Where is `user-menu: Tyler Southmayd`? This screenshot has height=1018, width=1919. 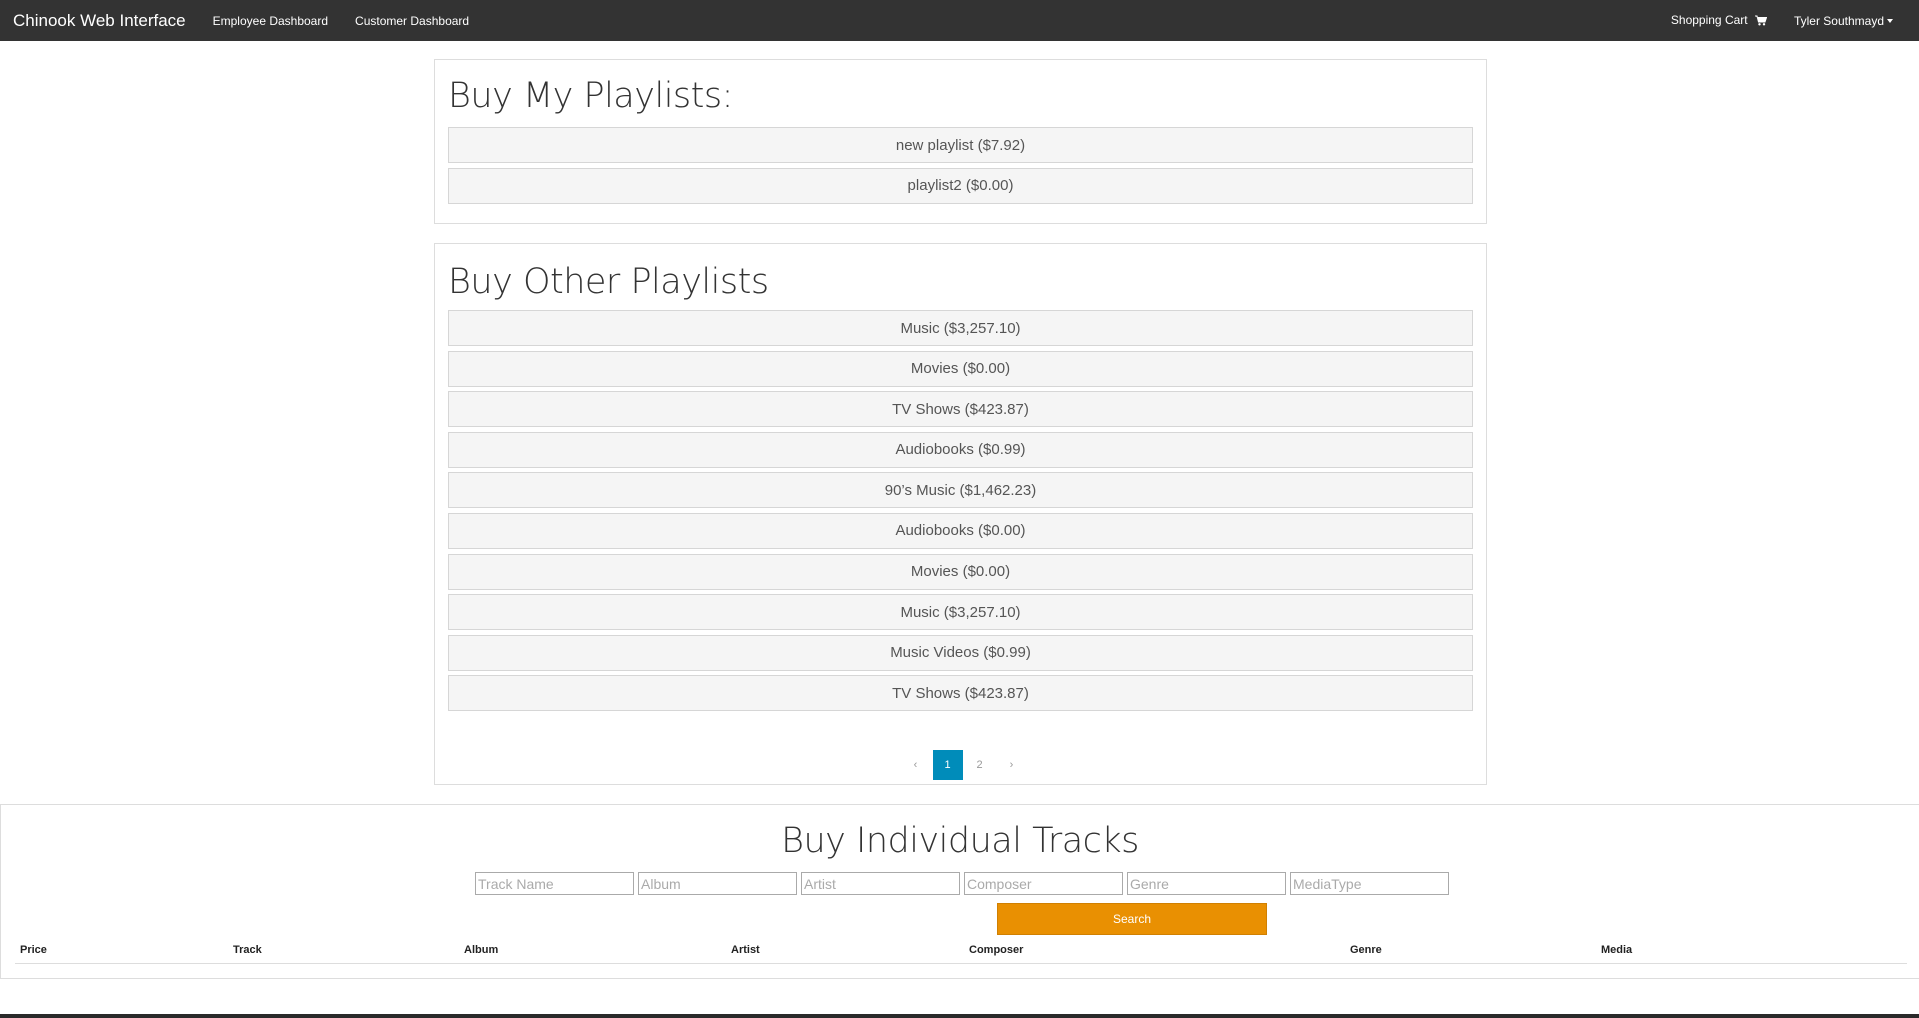 user-menu: Tyler Southmayd is located at coordinates (1843, 21).